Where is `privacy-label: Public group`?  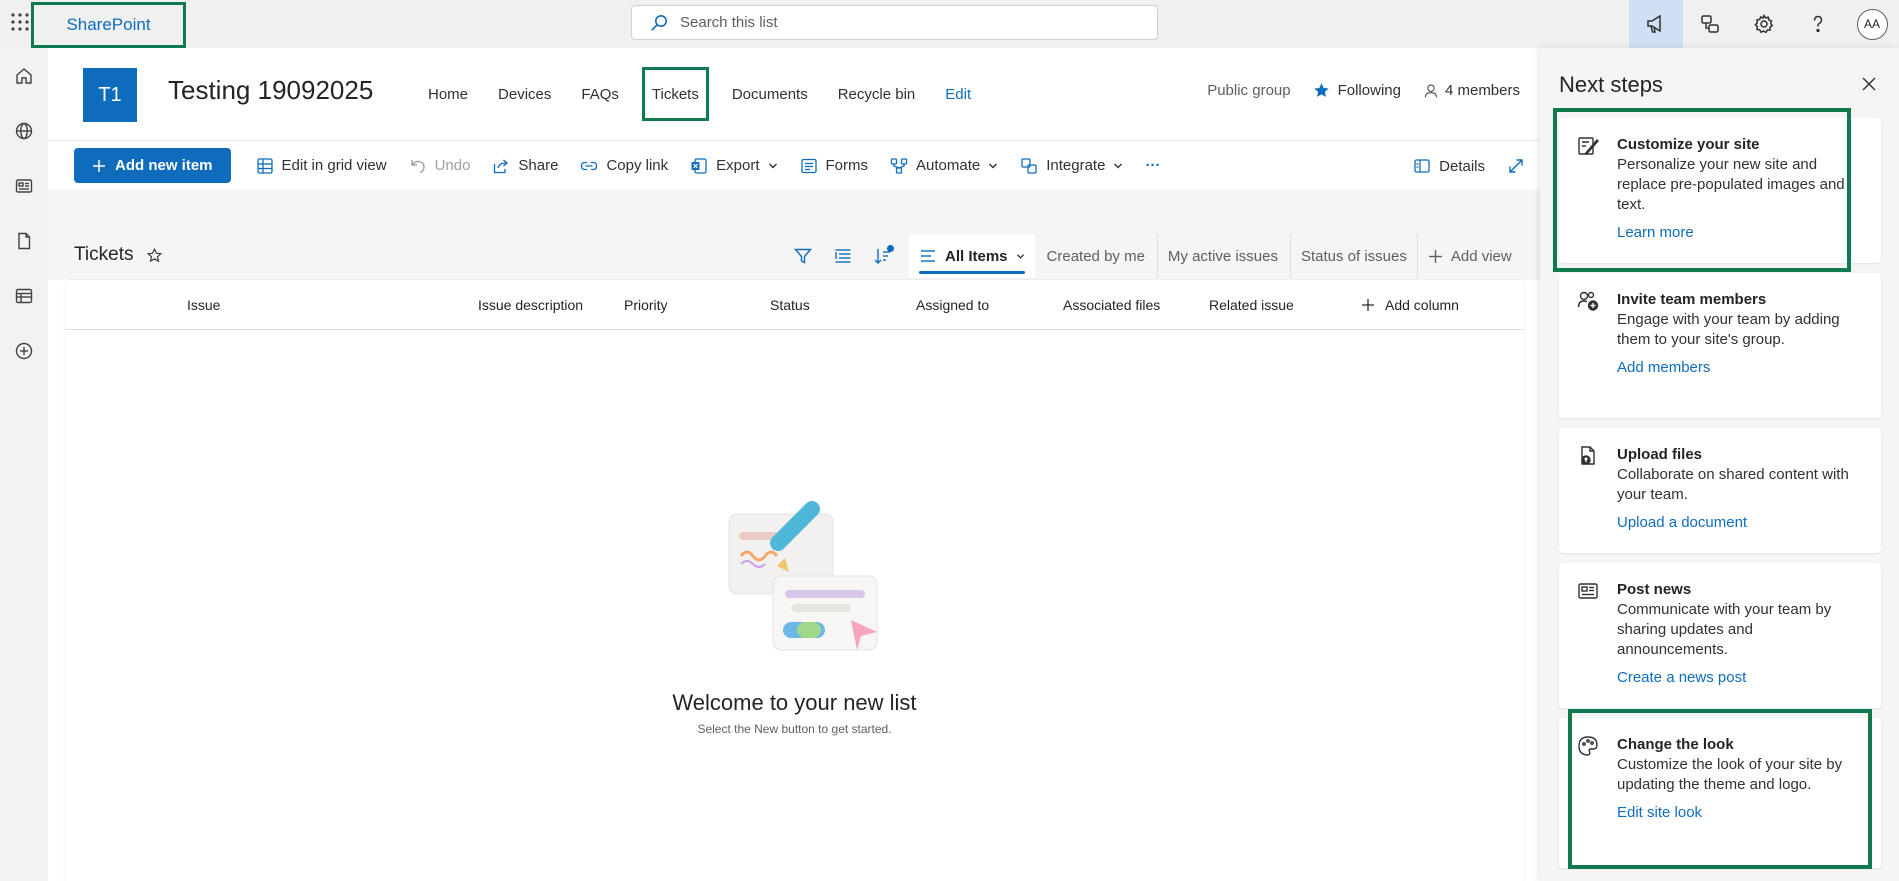 privacy-label: Public group is located at coordinates (1249, 90).